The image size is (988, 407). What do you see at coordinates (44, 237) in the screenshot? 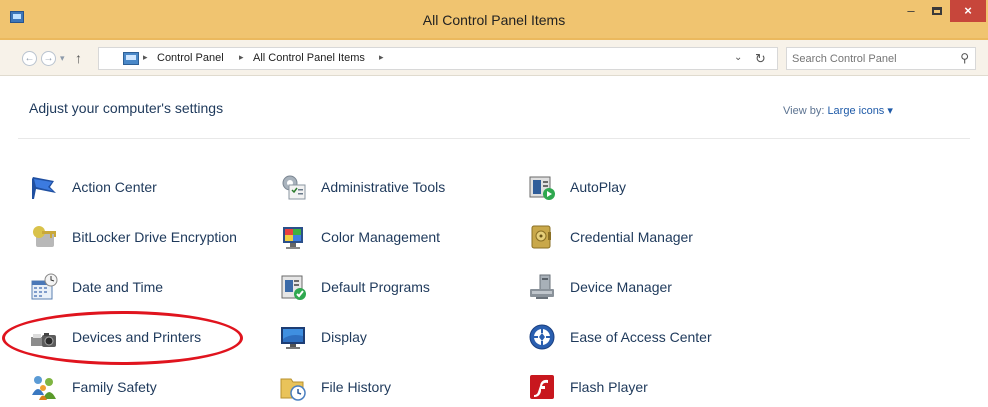
I see `bitlocker-key-icon` at bounding box center [44, 237].